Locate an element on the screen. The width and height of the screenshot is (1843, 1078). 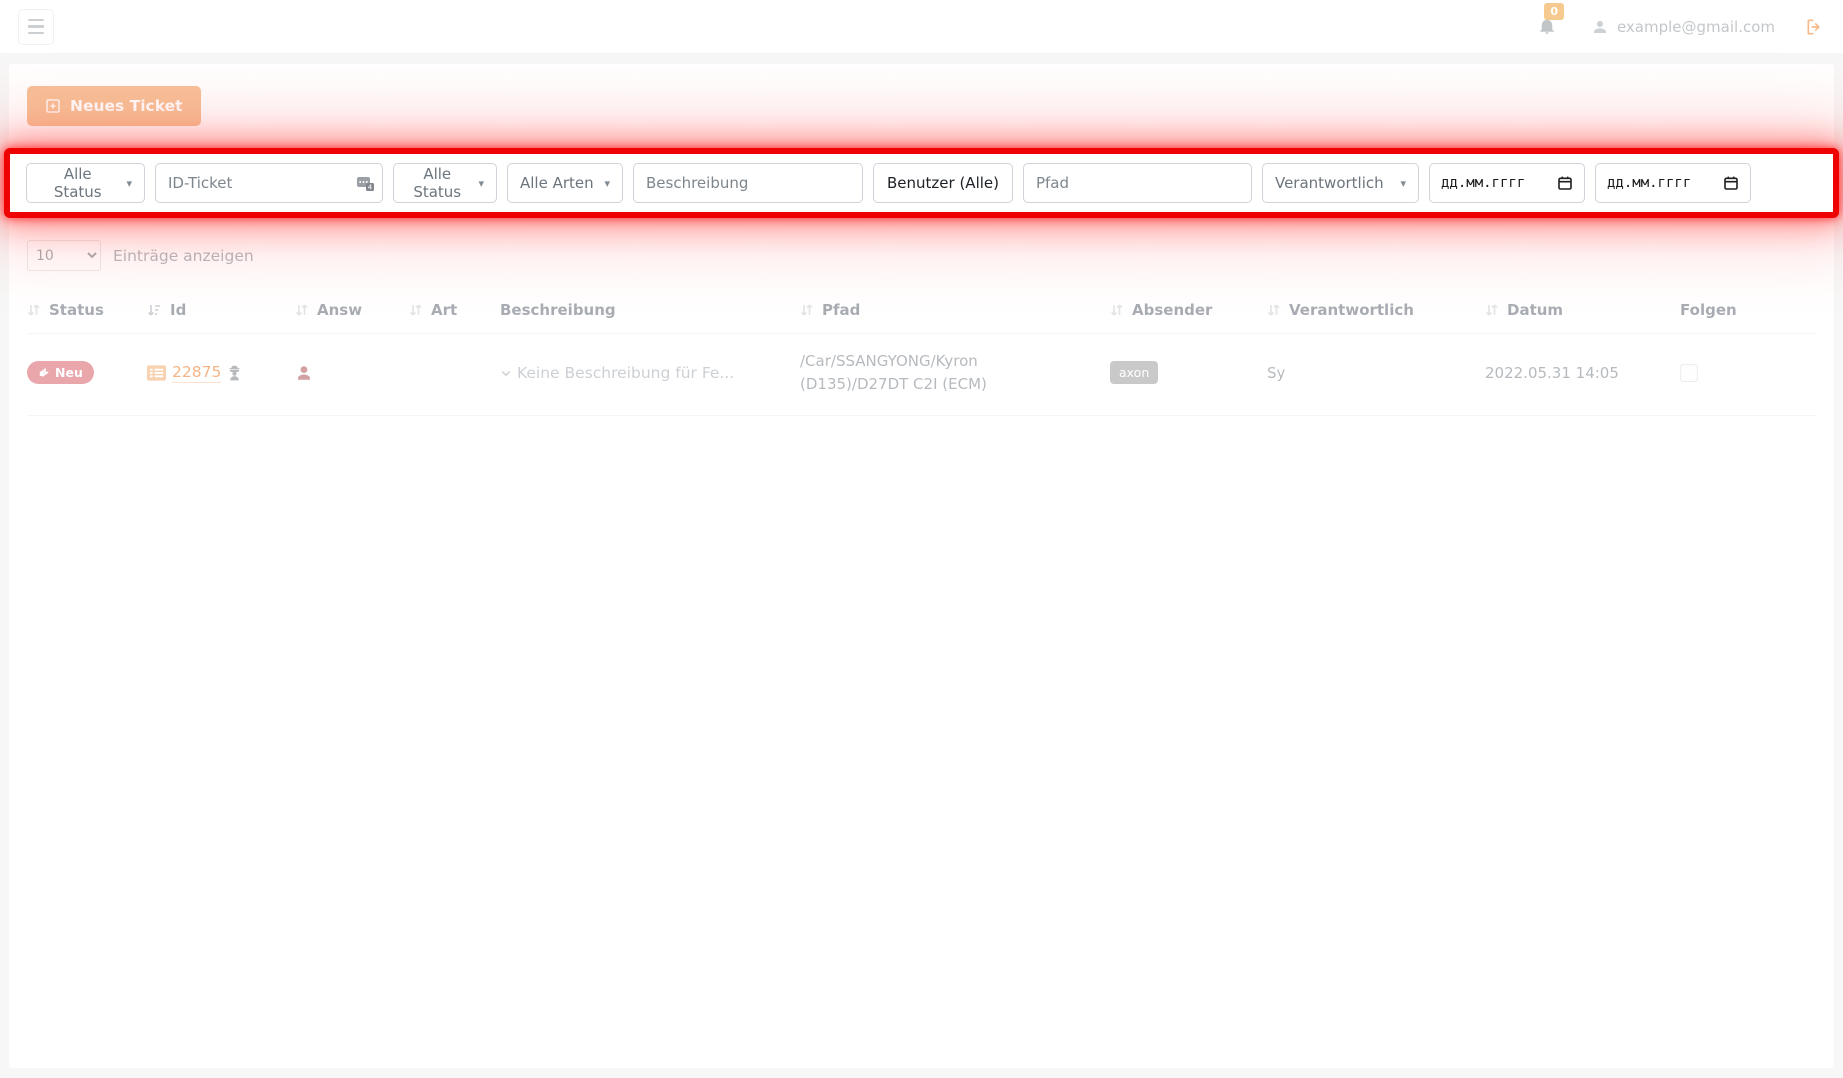
date-to-input: дд.мм.гггг is located at coordinates (1672, 183).